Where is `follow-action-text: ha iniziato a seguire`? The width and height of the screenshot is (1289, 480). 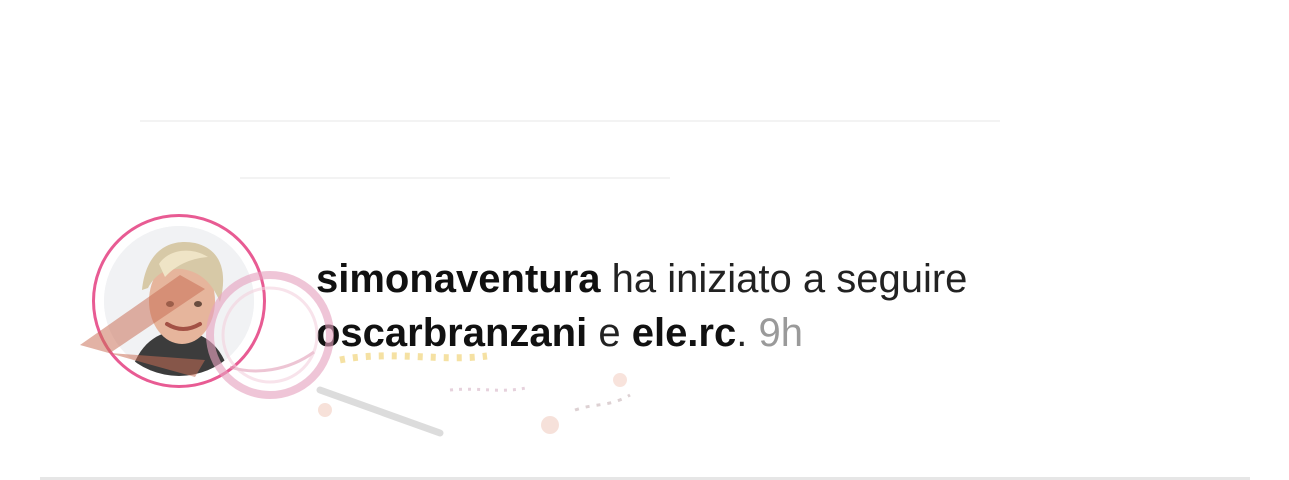 follow-action-text: ha iniziato a seguire is located at coordinates (784, 279).